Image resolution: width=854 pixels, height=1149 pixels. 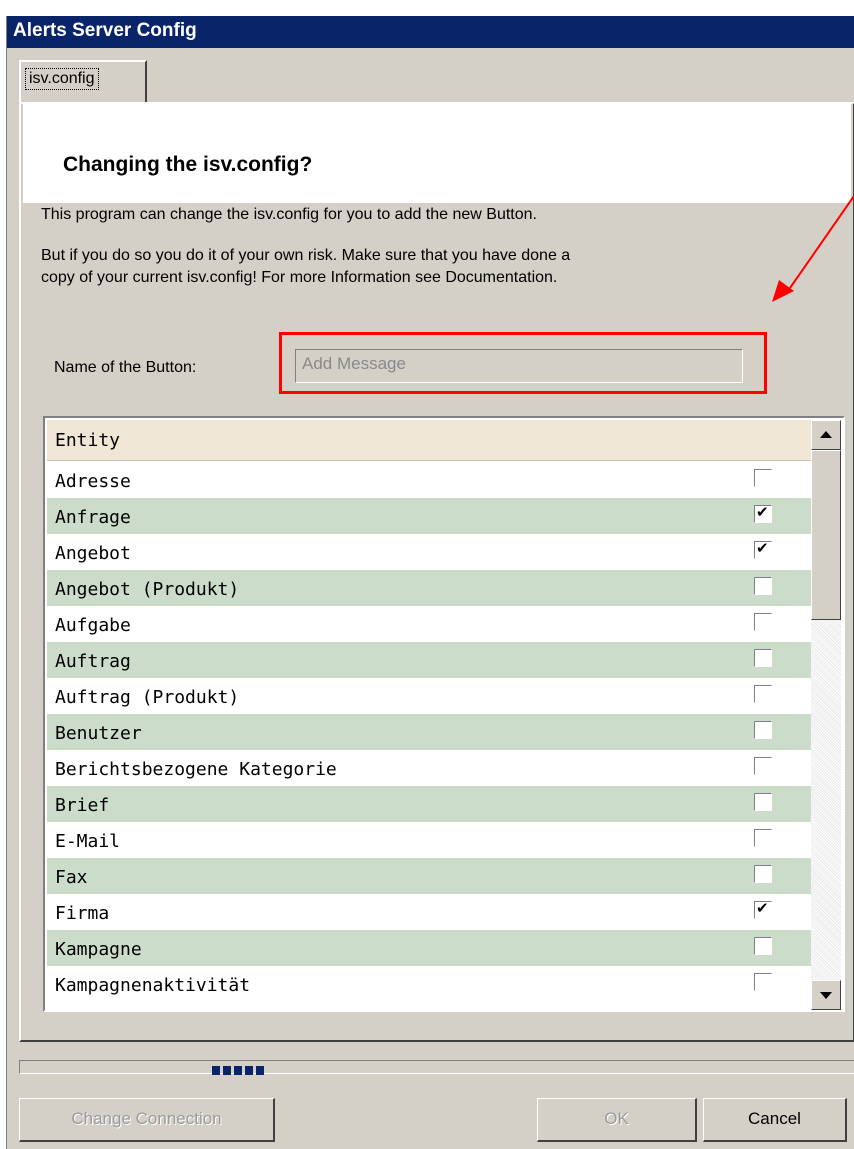 I want to click on annotation-arrow, so click(x=813, y=248).